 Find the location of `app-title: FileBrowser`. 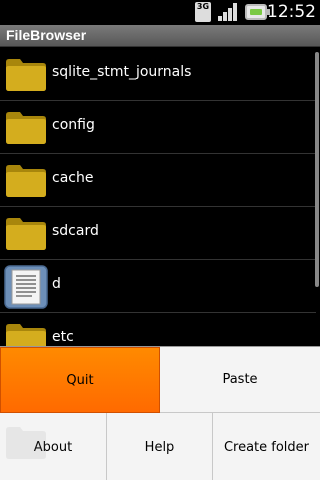

app-title: FileBrowser is located at coordinates (46, 35).